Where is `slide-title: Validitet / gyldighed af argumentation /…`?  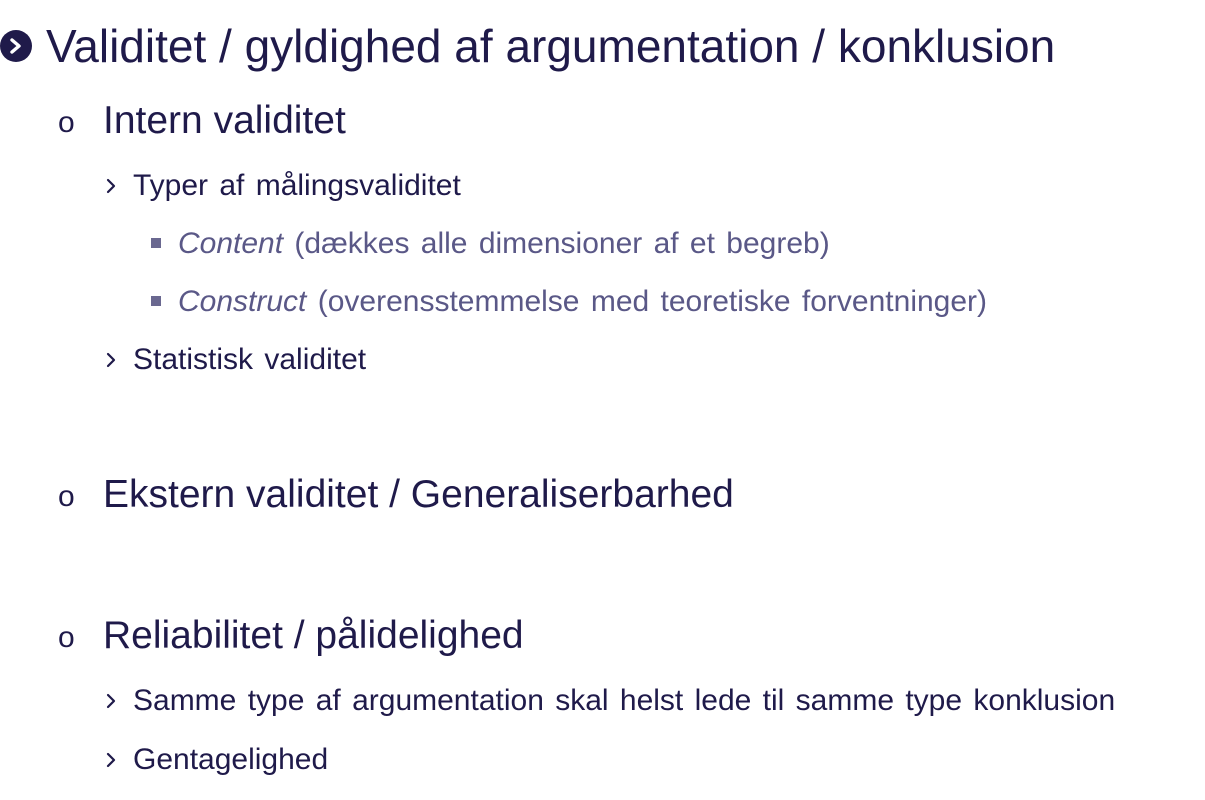
slide-title: Validitet / gyldighed af argumentation /… is located at coordinates (551, 46).